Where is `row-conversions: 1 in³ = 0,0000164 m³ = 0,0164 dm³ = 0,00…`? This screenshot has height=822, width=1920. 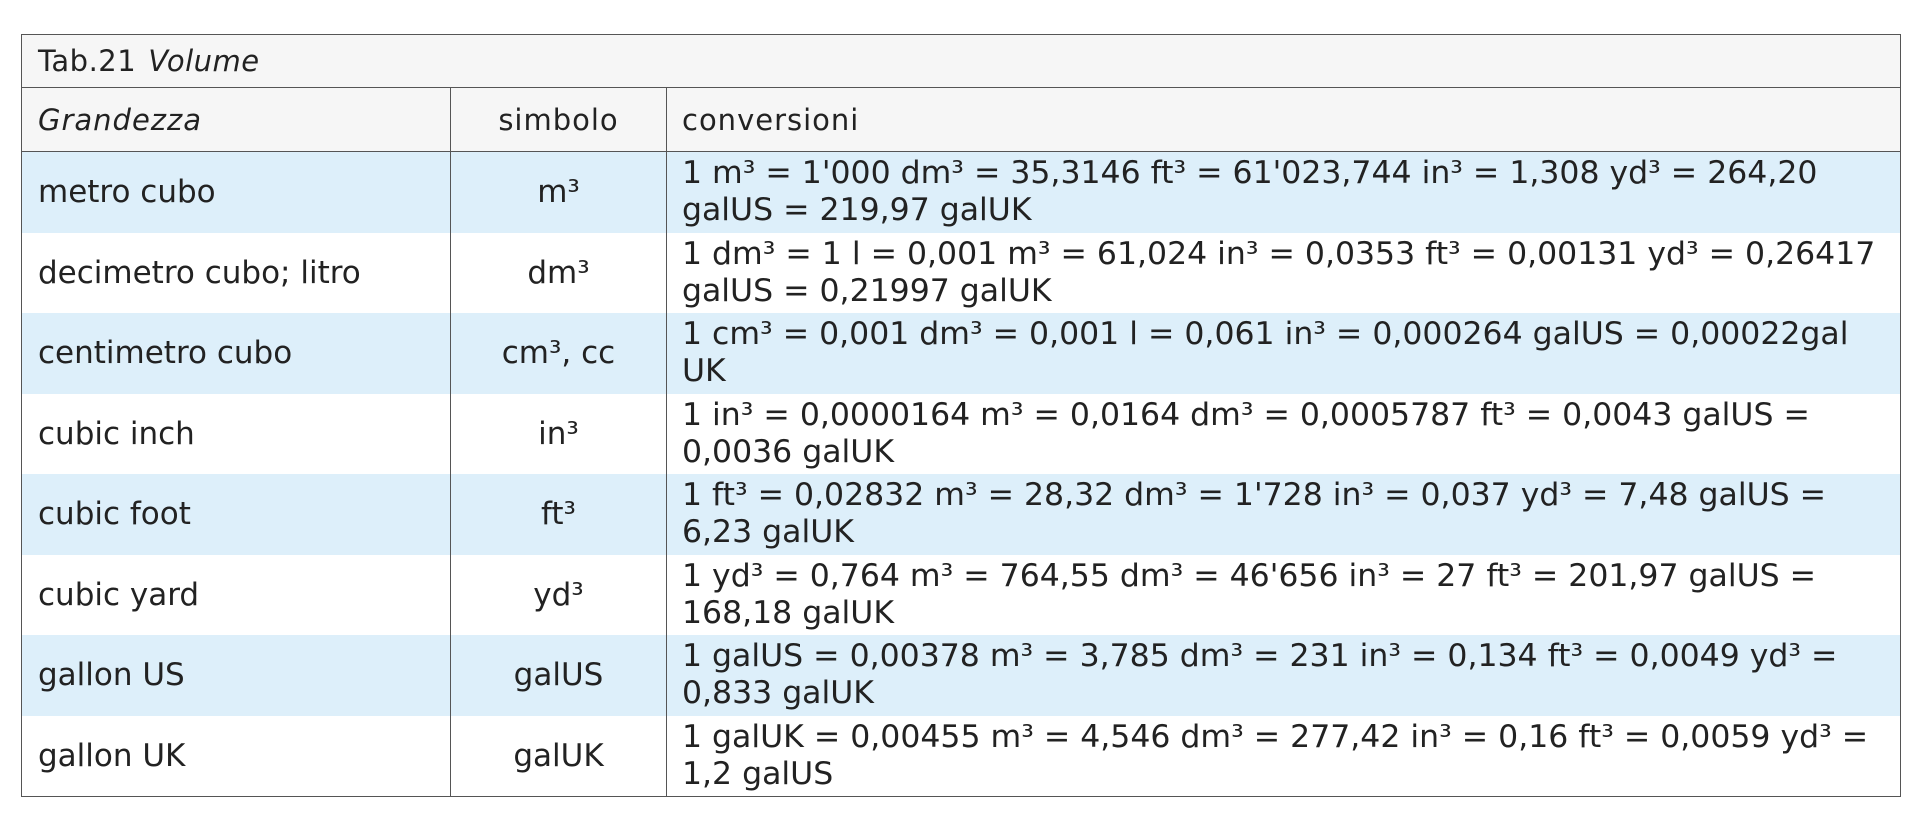 row-conversions: 1 in³ = 0,0000164 m³ = 0,0164 dm³ = 0,00… is located at coordinates (1246, 433).